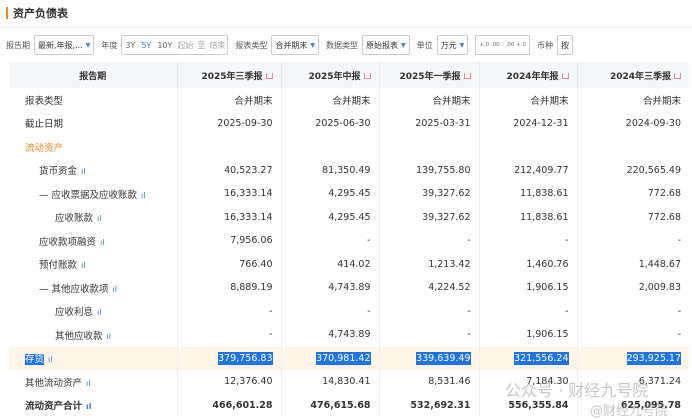  I want to click on year-5y: 5Y, so click(146, 45).